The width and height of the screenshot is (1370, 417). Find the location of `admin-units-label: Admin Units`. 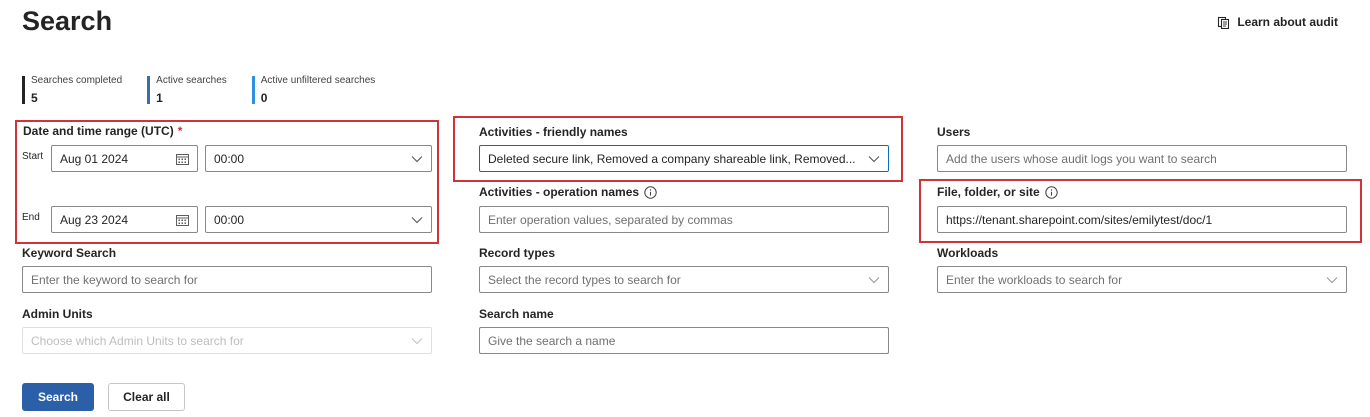

admin-units-label: Admin Units is located at coordinates (57, 314).